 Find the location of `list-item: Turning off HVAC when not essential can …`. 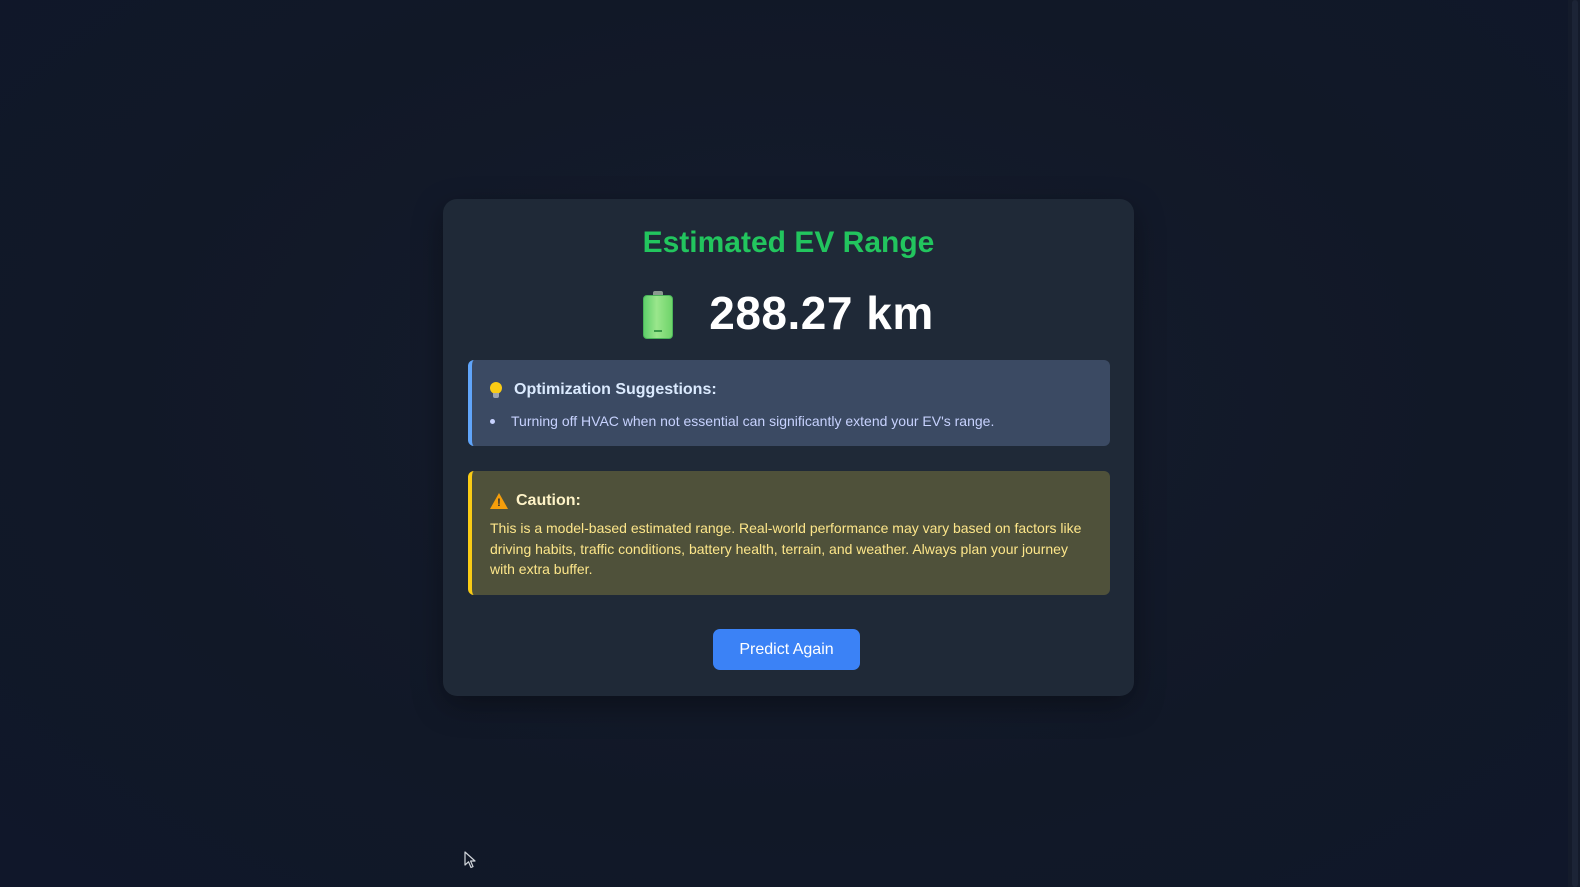

list-item: Turning off HVAC when not essential can … is located at coordinates (742, 421).